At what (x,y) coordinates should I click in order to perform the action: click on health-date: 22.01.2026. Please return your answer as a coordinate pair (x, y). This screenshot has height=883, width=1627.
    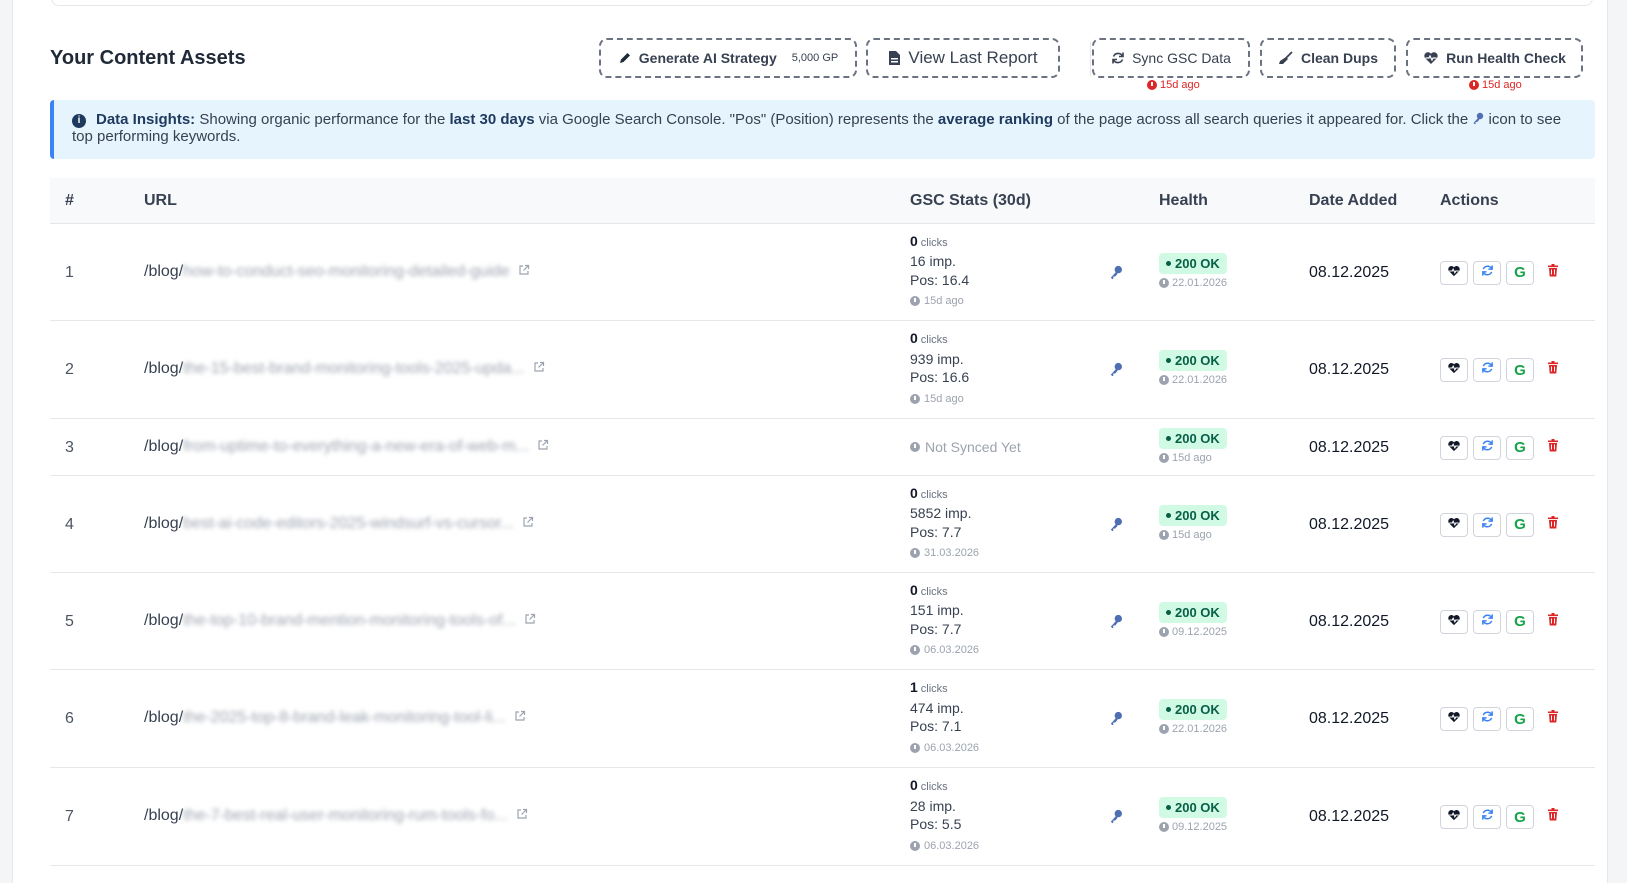
    Looking at the image, I should click on (1200, 380).